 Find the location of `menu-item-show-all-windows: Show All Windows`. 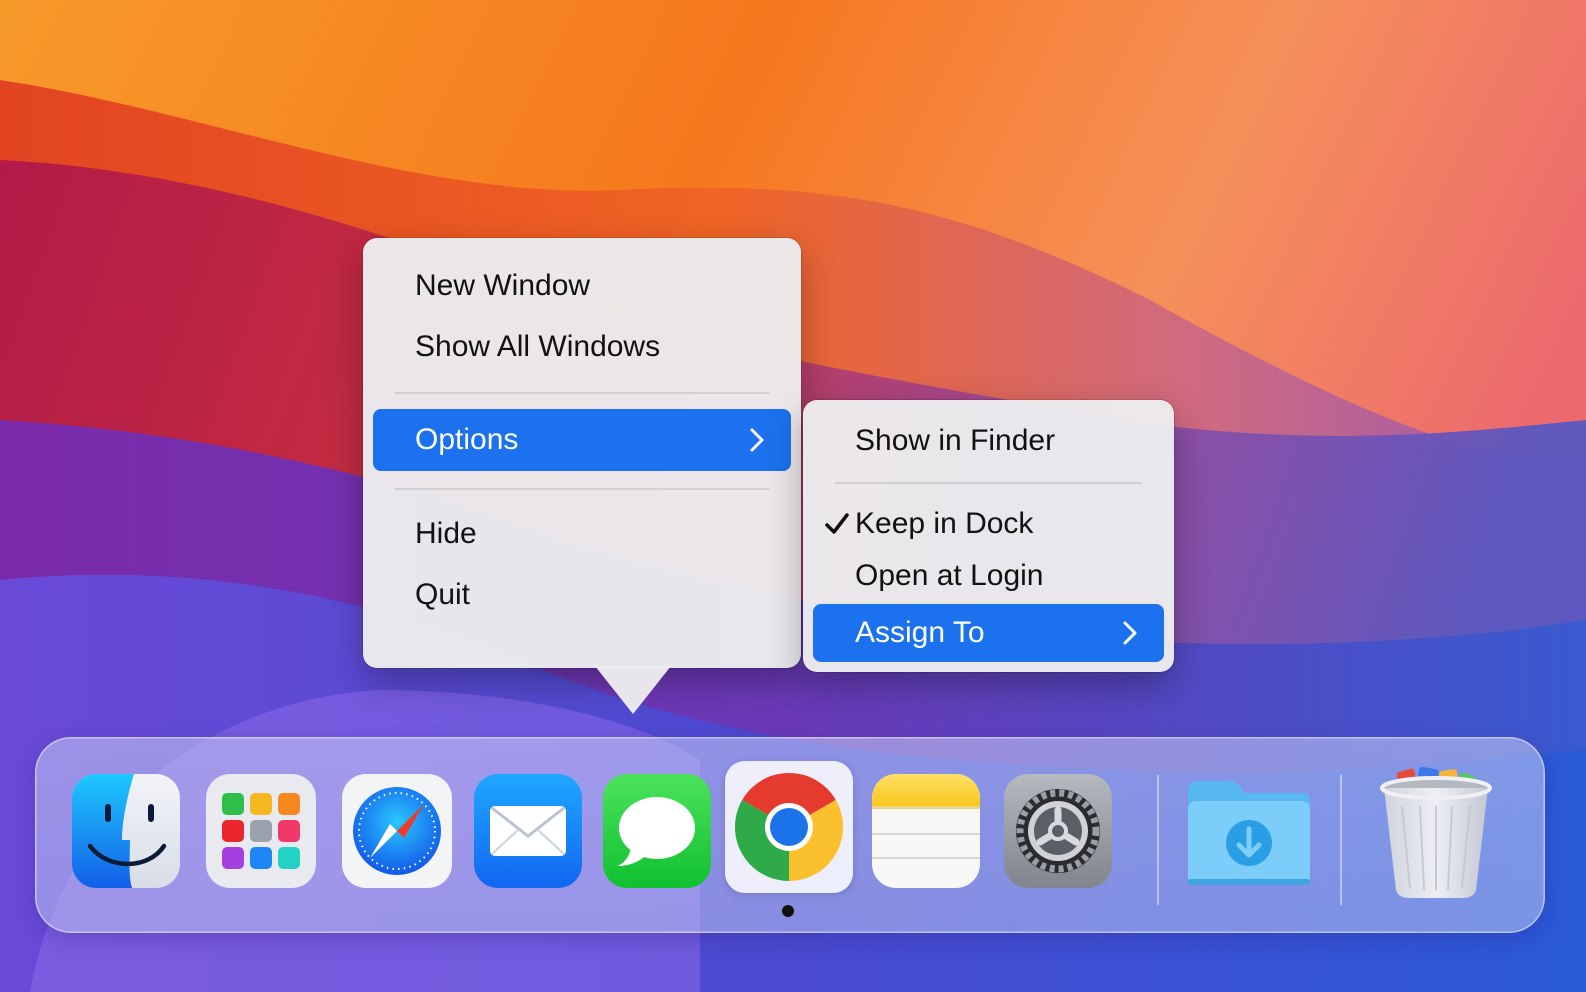

menu-item-show-all-windows: Show All Windows is located at coordinates (582, 347).